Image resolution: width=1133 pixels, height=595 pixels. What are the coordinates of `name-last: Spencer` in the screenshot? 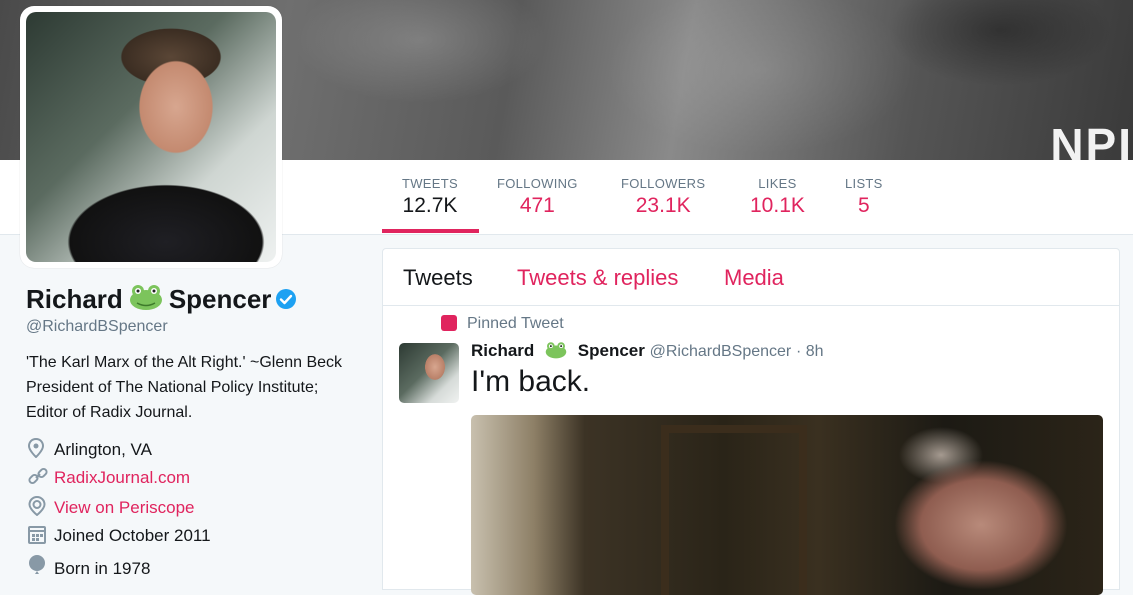 It's located at (220, 299).